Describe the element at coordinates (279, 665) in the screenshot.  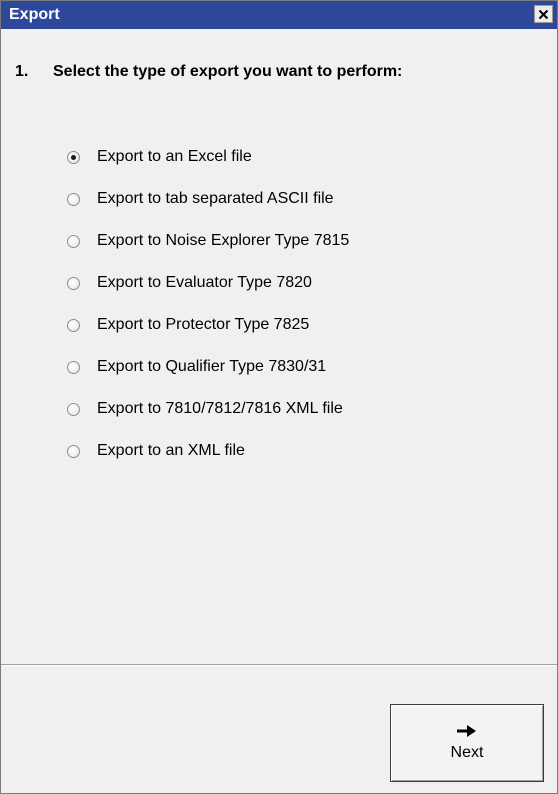
I see `divider` at that location.